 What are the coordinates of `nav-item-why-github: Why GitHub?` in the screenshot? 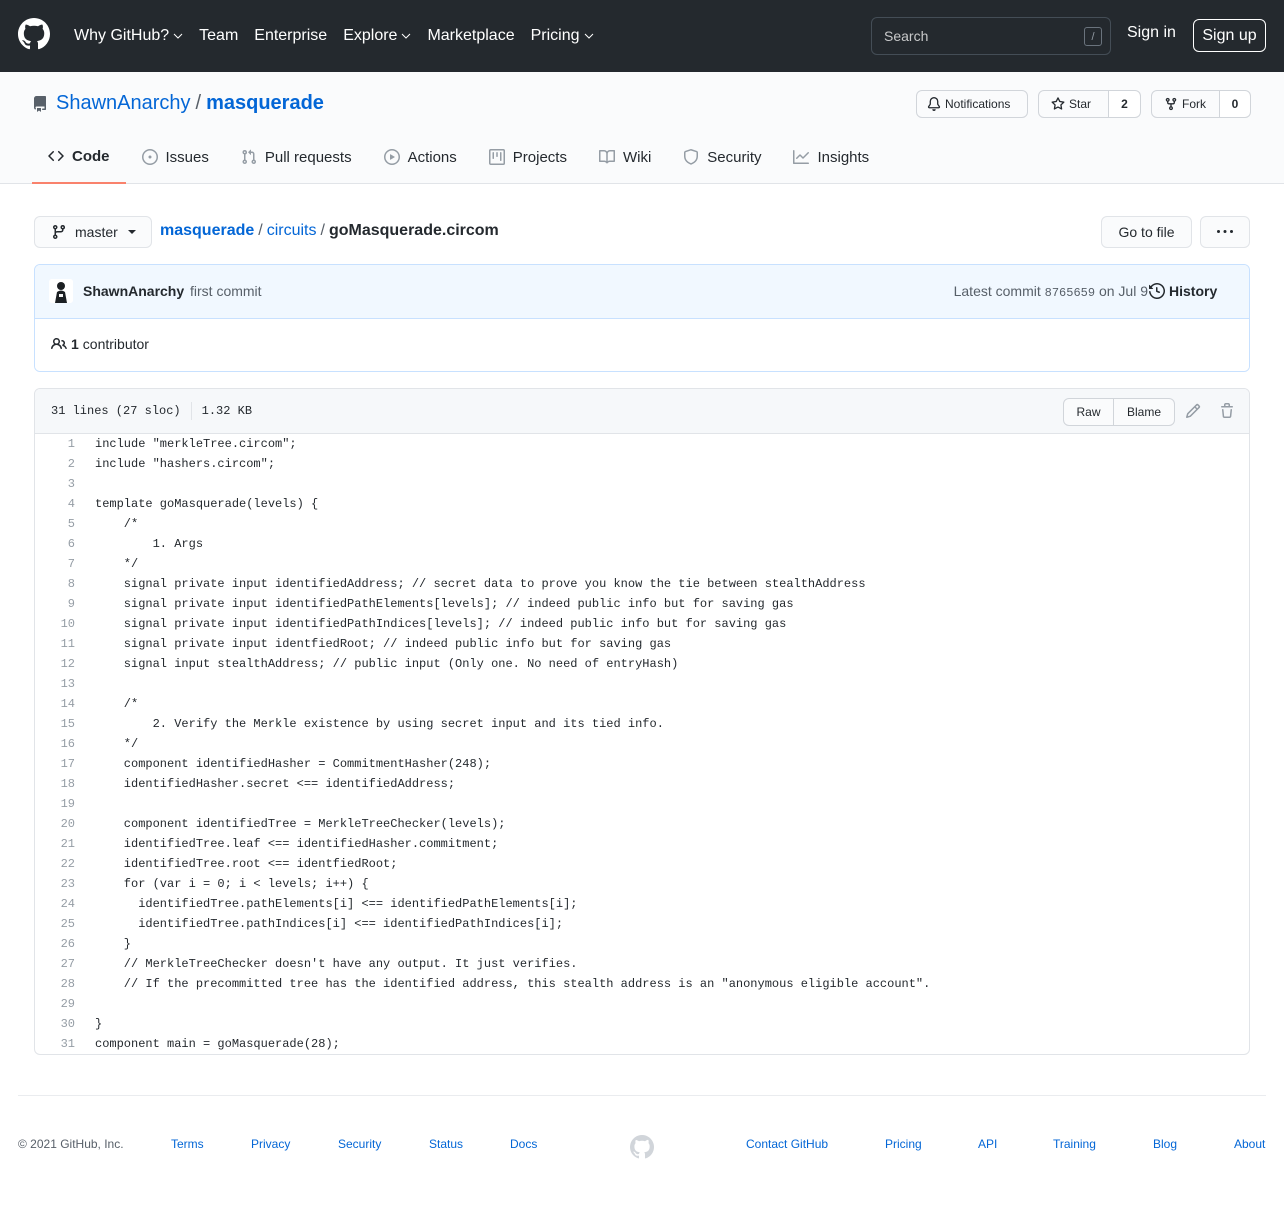 It's located at (128, 36).